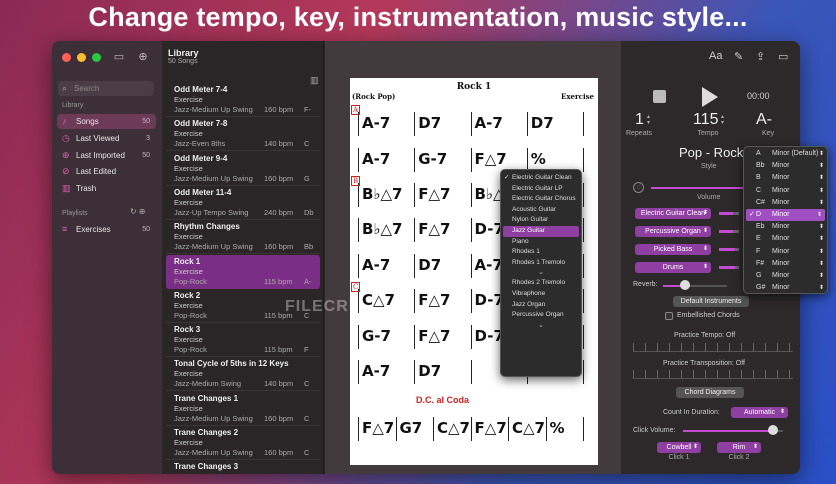  I want to click on menu-item-key: C# Minor ⬍, so click(785, 203).